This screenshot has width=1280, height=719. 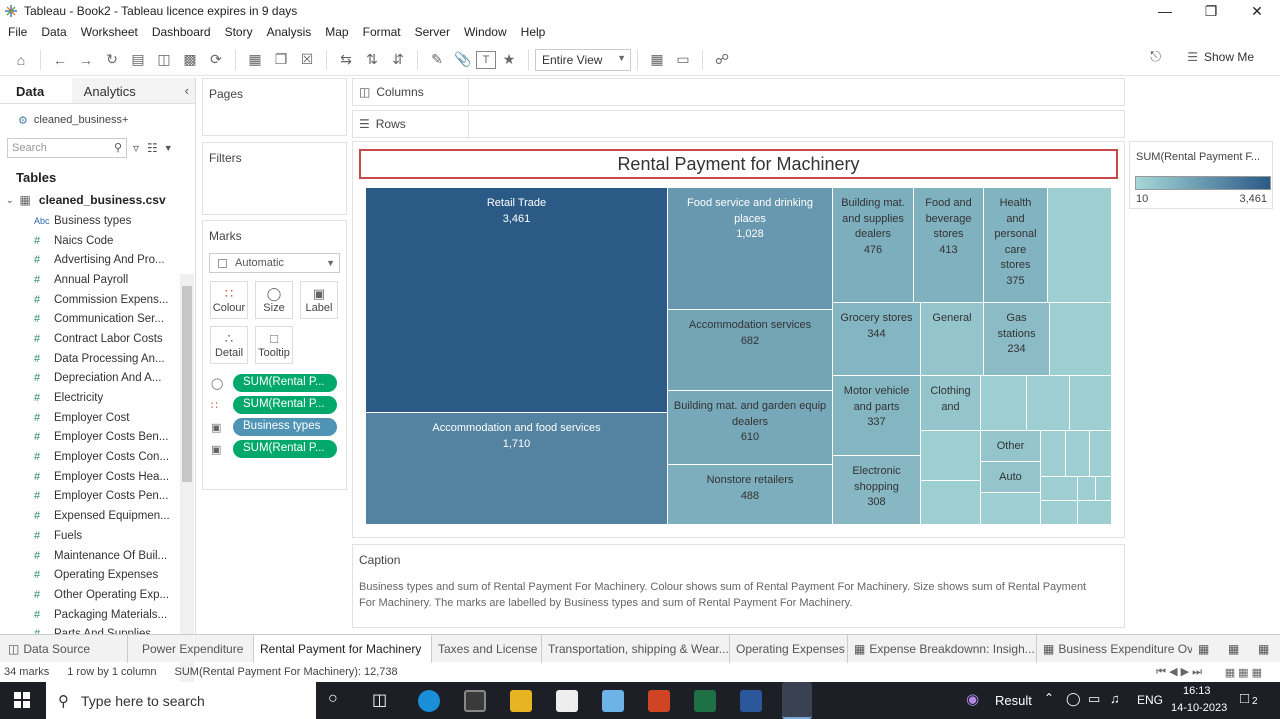 What do you see at coordinates (877, 490) in the screenshot?
I see `treemap-tile: Electronic shopping 308` at bounding box center [877, 490].